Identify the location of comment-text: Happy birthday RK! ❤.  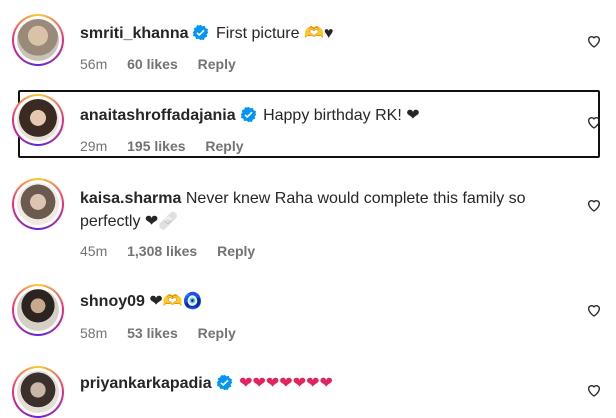
(341, 115).